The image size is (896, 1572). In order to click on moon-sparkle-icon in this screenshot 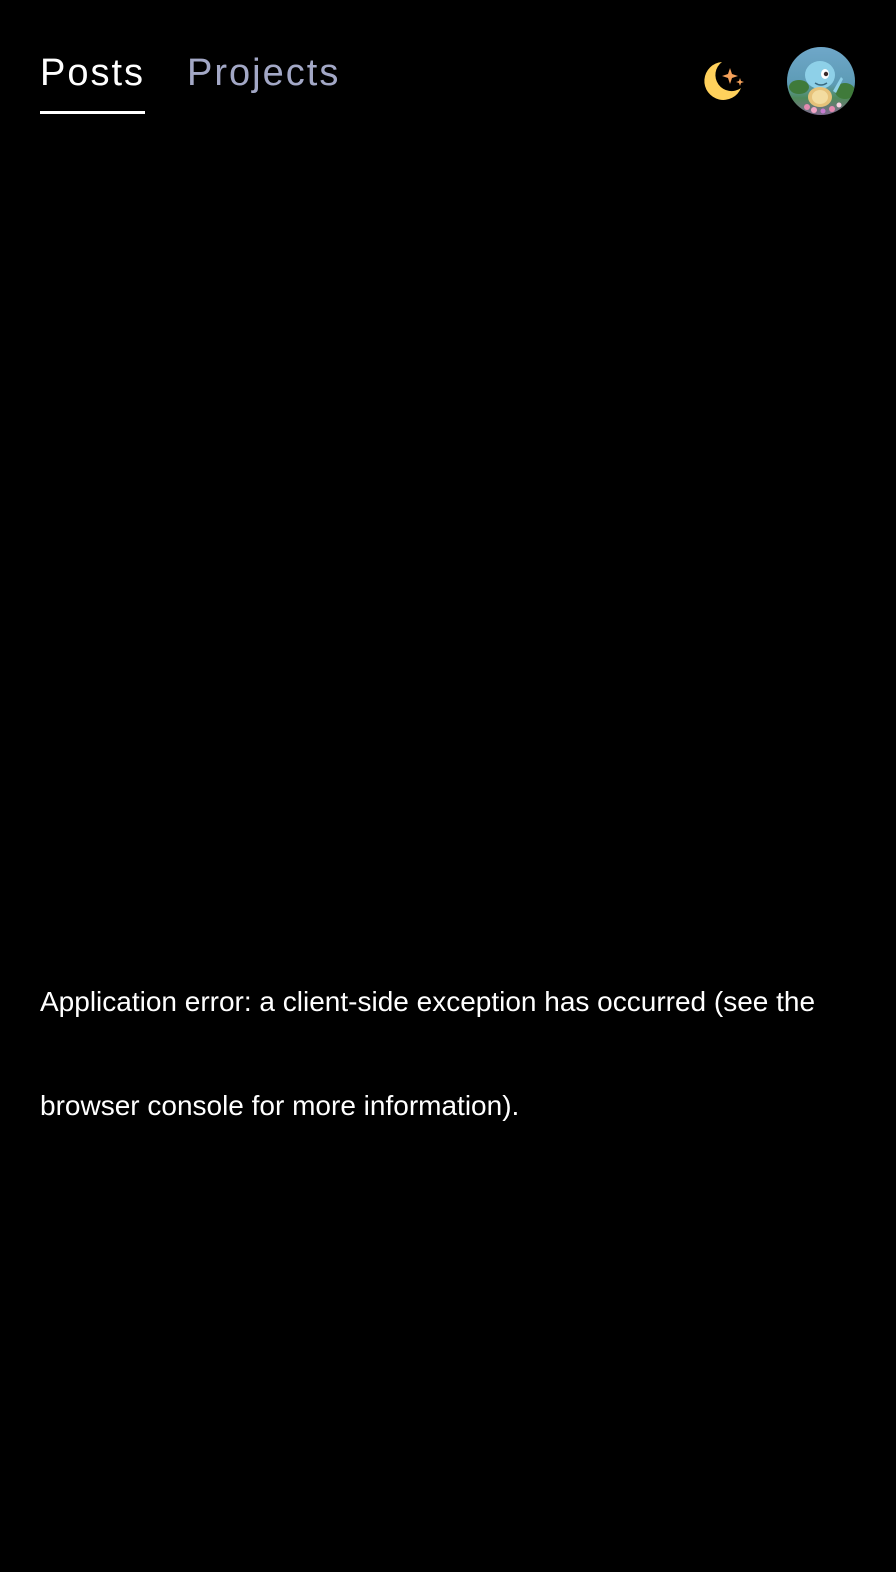, I will do `click(724, 81)`.